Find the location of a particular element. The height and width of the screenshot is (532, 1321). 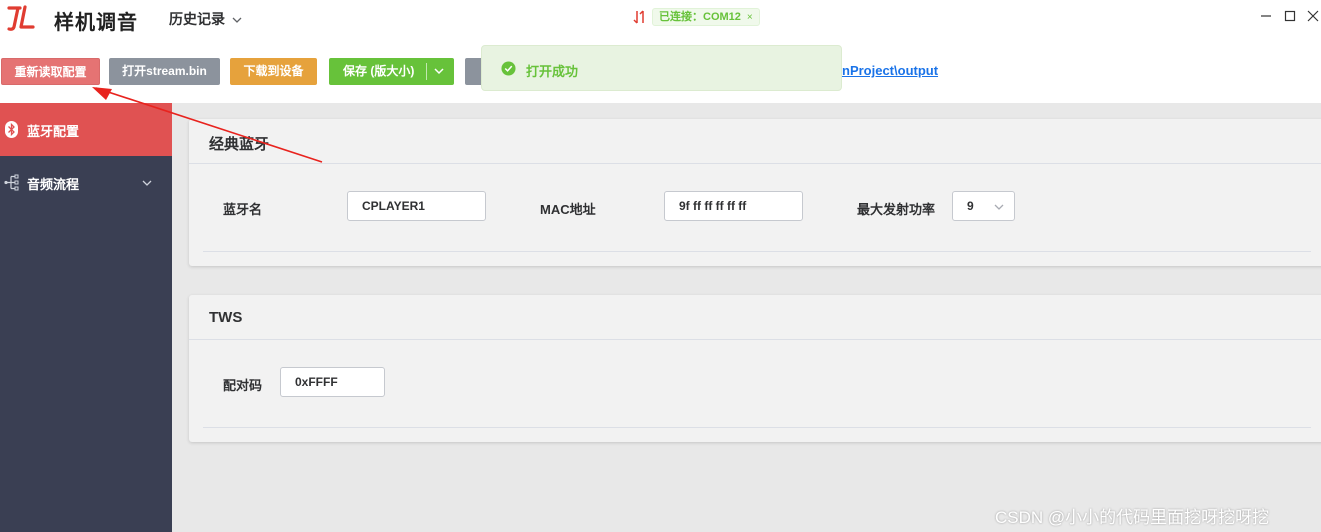

bluetooth-icon is located at coordinates (11, 129).